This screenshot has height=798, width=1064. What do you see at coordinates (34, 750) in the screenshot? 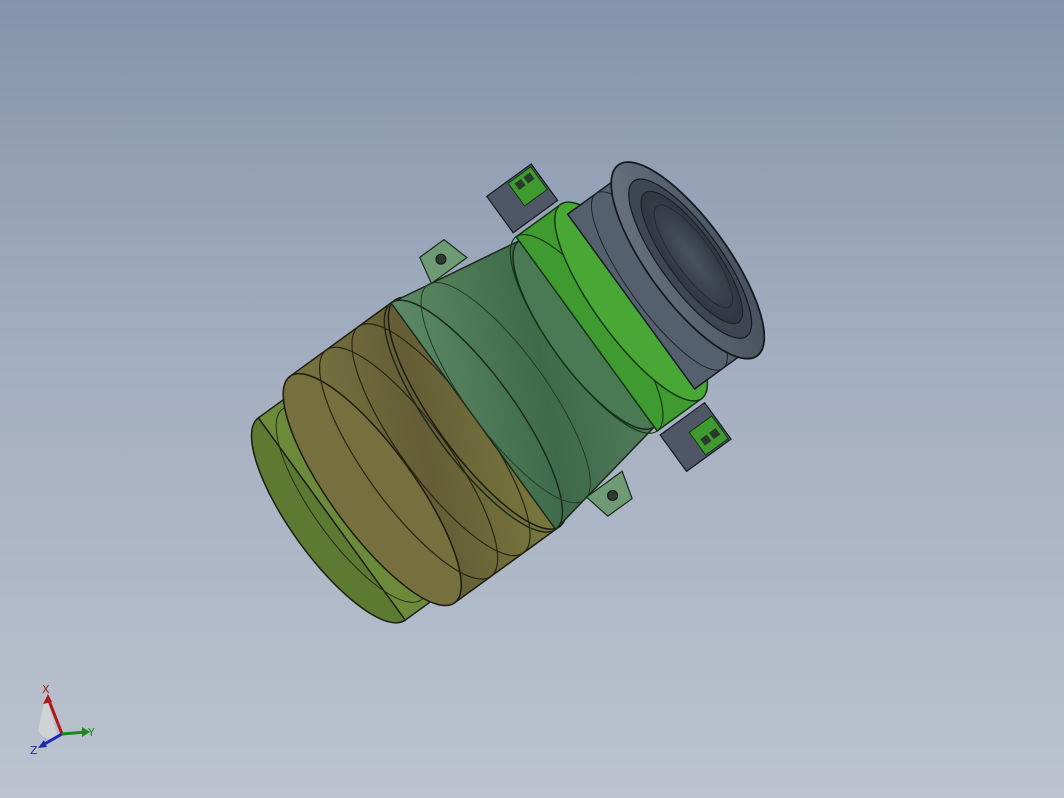
I see `z-axis-label: Z` at bounding box center [34, 750].